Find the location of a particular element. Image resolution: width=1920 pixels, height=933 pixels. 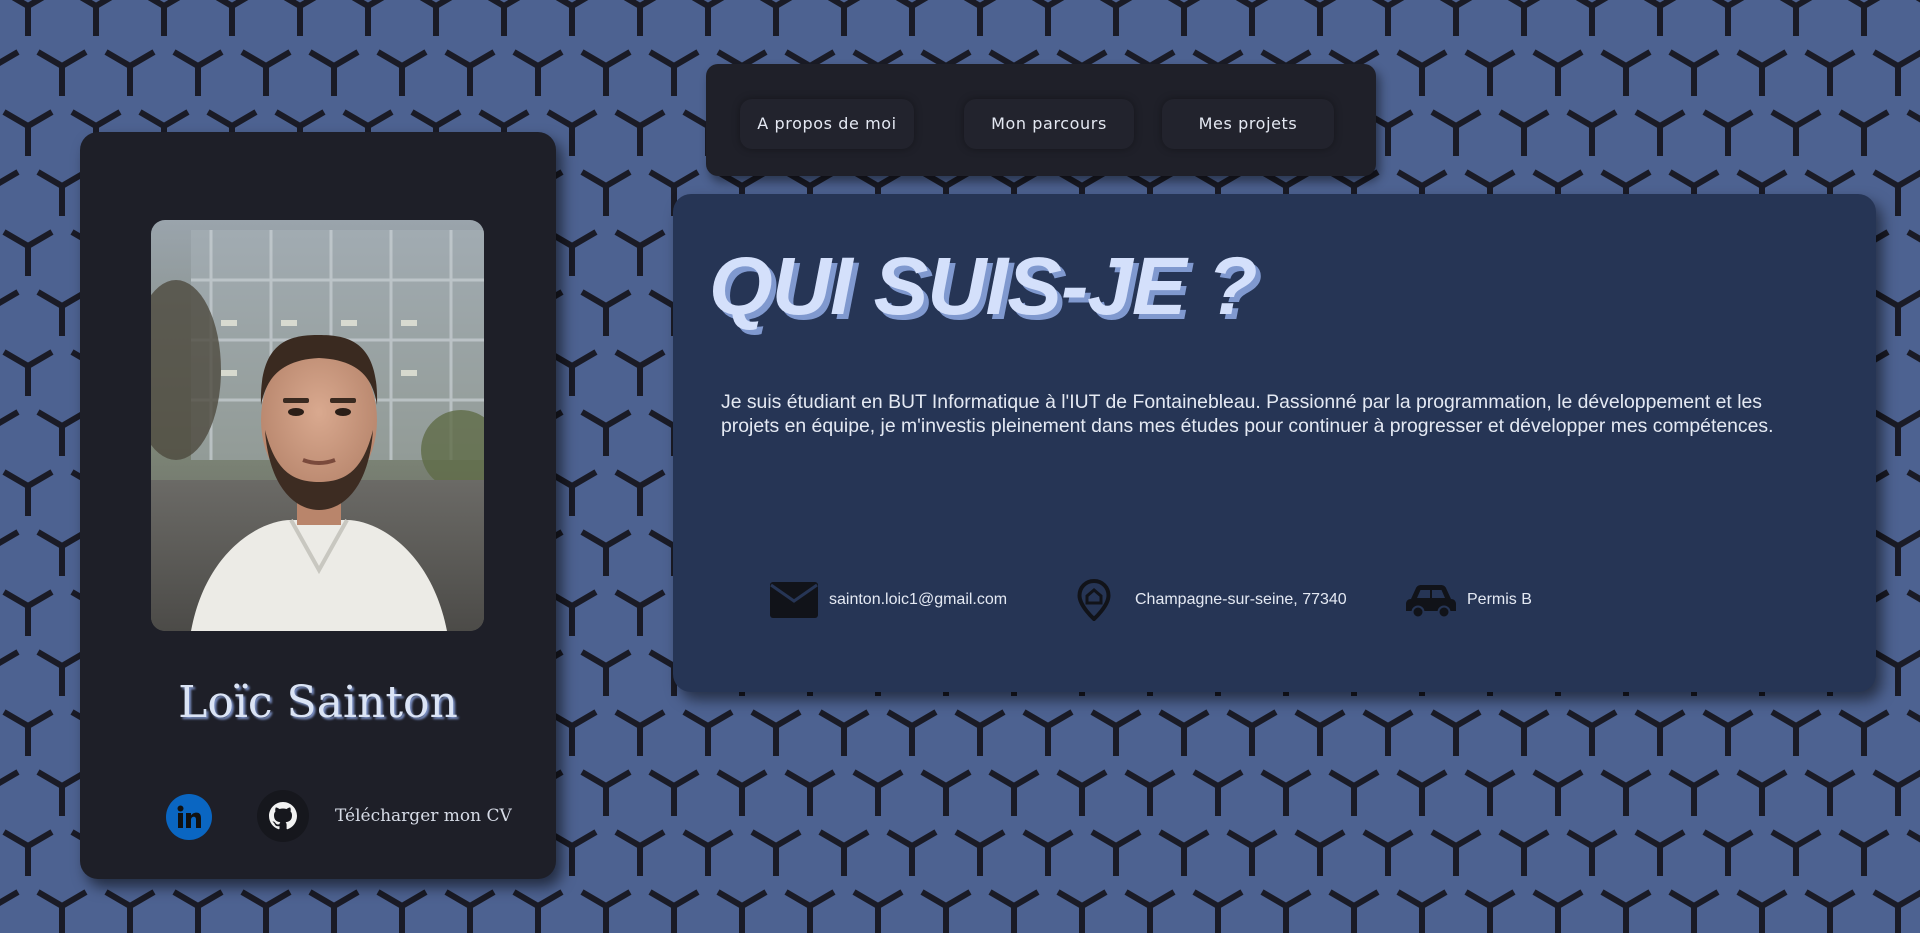

contact-license-label: Permis B is located at coordinates (1499, 599).